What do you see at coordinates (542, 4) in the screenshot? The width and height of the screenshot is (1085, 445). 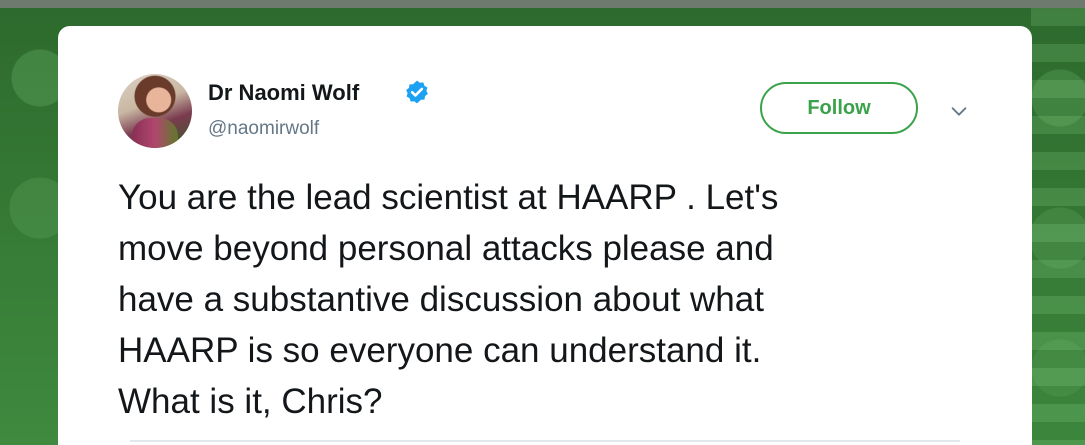 I see `window-top-bar` at bounding box center [542, 4].